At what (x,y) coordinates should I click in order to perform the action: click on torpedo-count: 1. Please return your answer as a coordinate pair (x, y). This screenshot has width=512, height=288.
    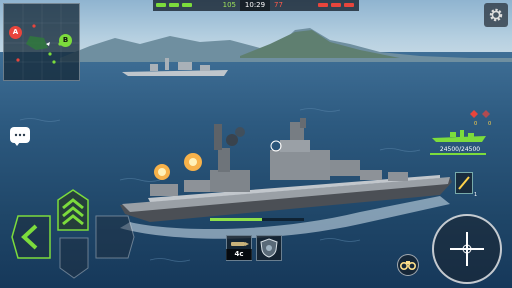
    Looking at the image, I should click on (476, 195).